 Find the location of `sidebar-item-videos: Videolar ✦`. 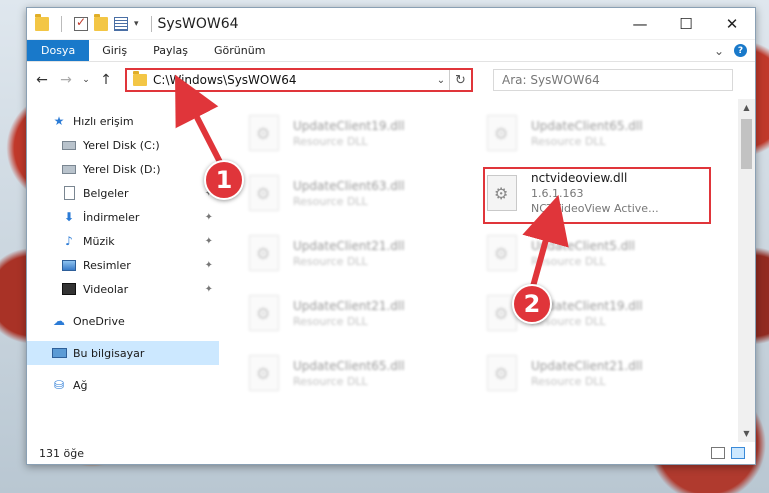

sidebar-item-videos: Videolar ✦ is located at coordinates (123, 289).